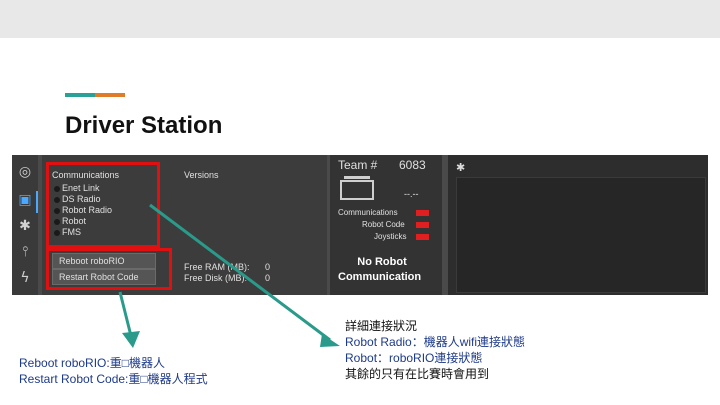 This screenshot has height=405, width=720. What do you see at coordinates (131, 339) in the screenshot?
I see `arrowhead-left` at bounding box center [131, 339].